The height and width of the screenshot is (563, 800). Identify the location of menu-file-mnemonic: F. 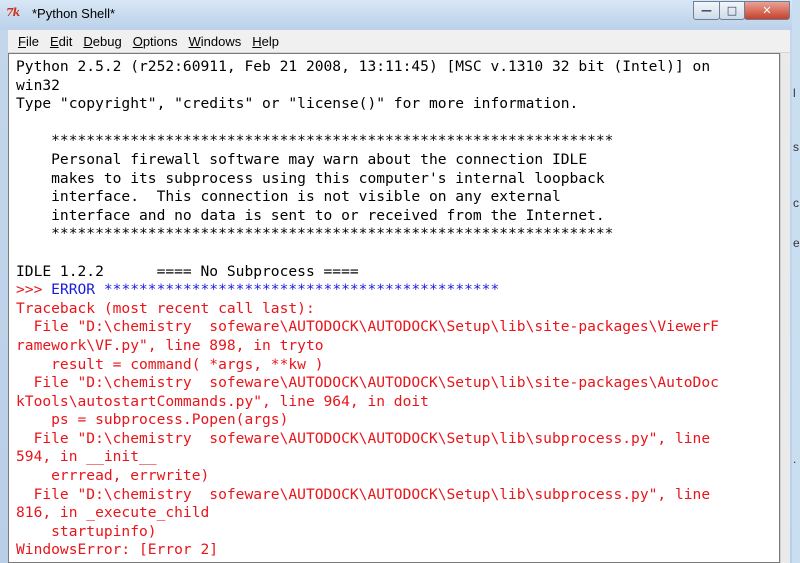
(22, 41).